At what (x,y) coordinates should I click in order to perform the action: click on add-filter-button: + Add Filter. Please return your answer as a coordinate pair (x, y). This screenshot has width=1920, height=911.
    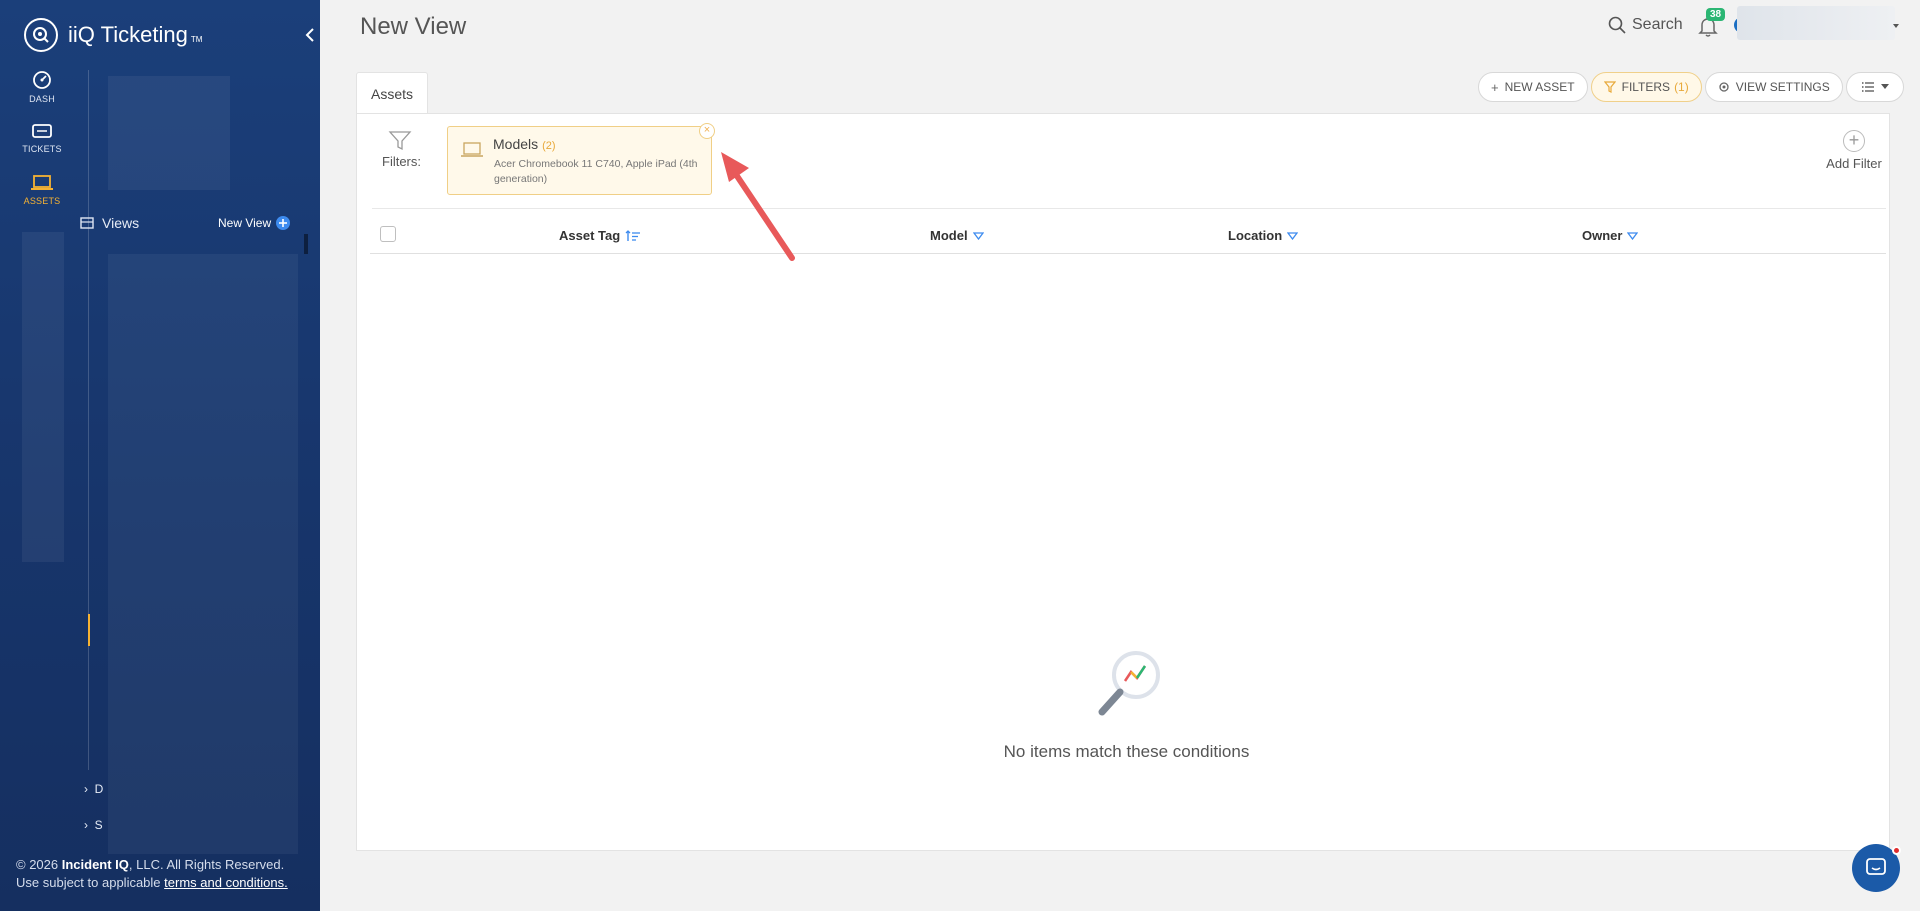
    Looking at the image, I should click on (1854, 150).